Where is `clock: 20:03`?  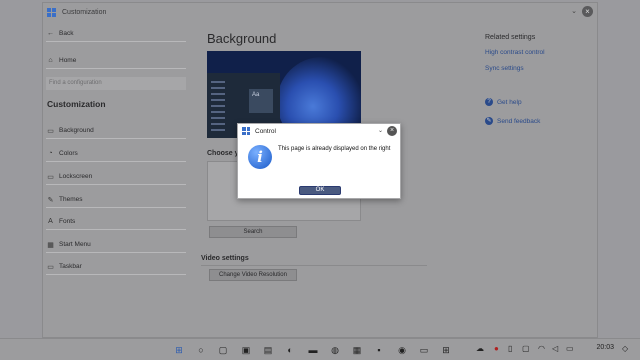 clock: 20:03 is located at coordinates (605, 347).